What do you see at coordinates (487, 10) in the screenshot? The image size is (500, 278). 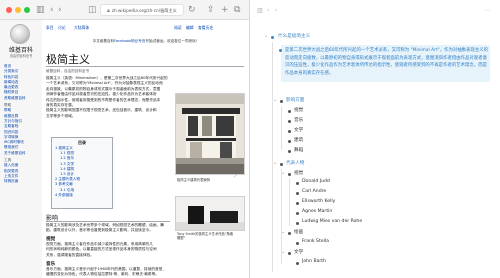 I see `more-icon: ⋯` at bounding box center [487, 10].